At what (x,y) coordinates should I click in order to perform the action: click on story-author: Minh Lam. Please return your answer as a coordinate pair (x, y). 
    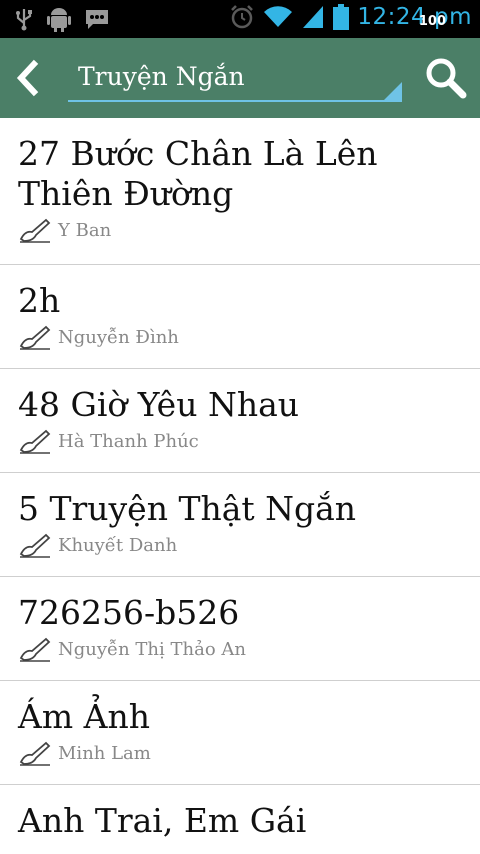
    Looking at the image, I should click on (104, 753).